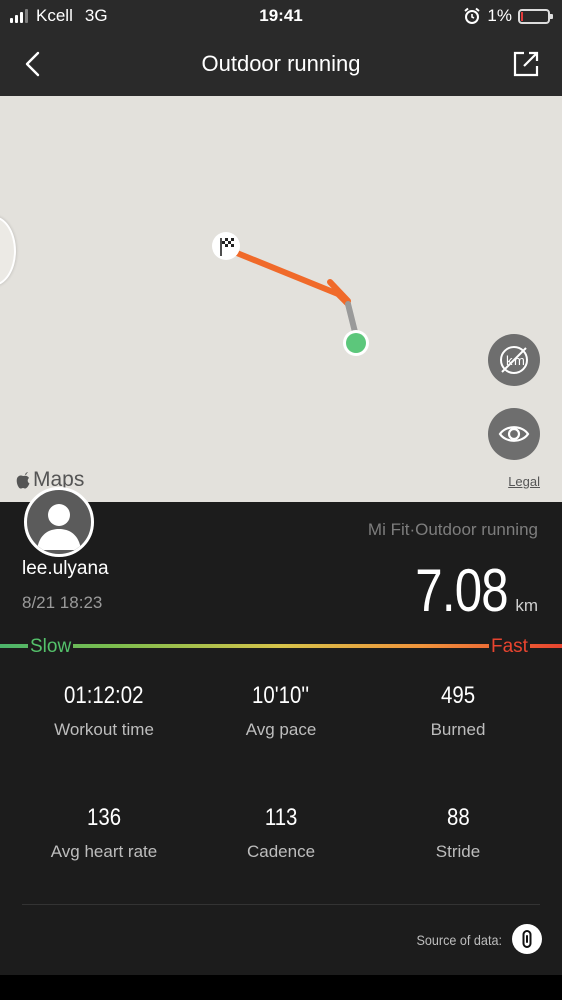  I want to click on username: lee.ulyana, so click(65, 568).